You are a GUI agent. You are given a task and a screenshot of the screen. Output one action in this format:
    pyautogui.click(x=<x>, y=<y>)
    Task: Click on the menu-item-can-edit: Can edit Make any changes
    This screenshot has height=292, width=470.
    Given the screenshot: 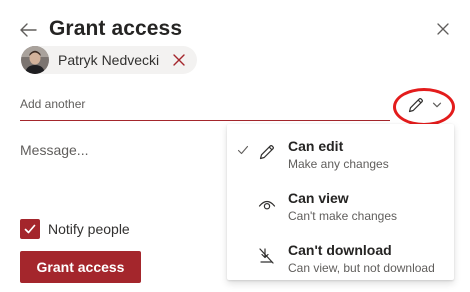 What is the action you would take?
    pyautogui.click(x=340, y=154)
    